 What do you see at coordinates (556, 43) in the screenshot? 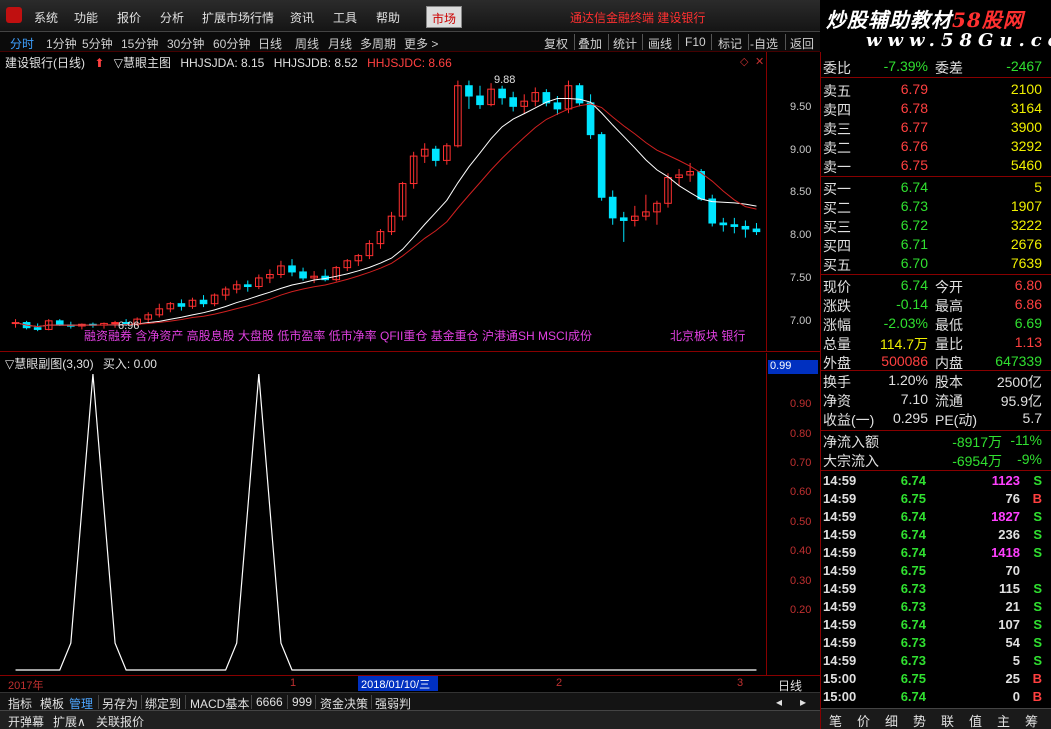
I see `tool-adjust: 复权` at bounding box center [556, 43].